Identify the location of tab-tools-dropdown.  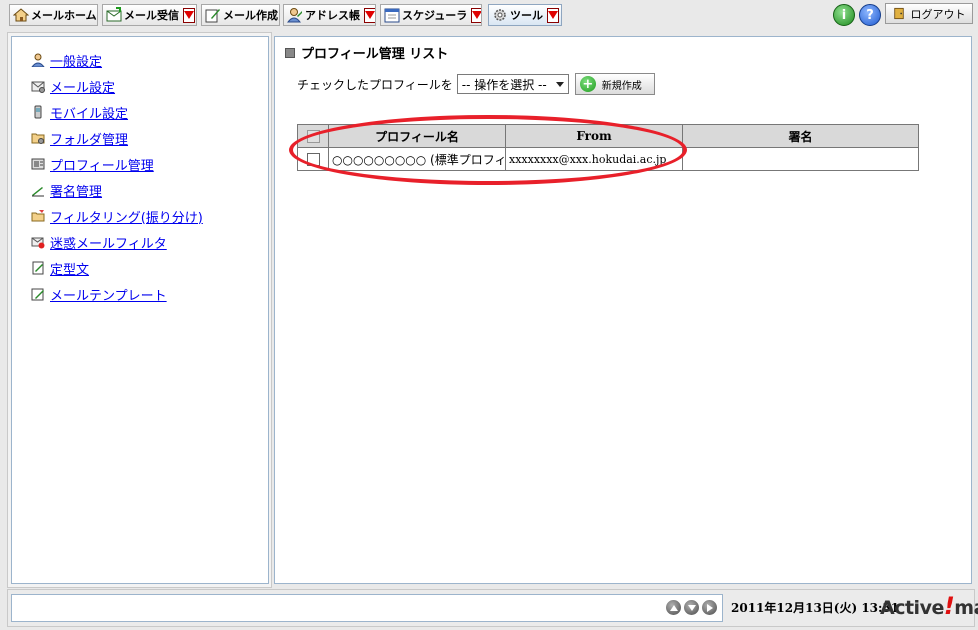
(553, 15).